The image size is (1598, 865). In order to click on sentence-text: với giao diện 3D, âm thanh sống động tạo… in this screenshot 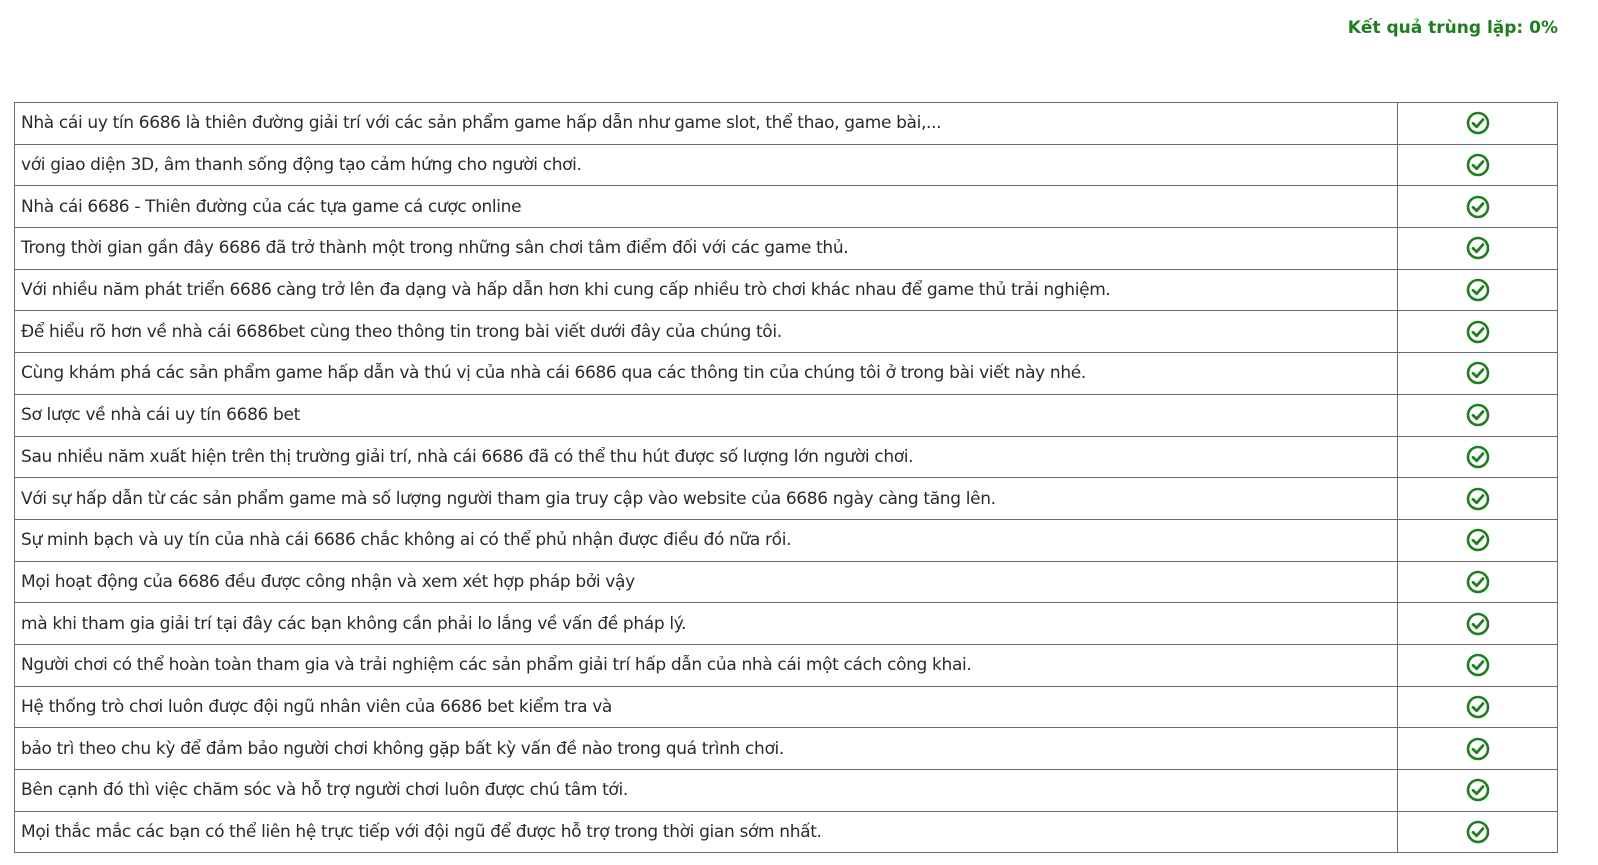, I will do `click(706, 165)`.